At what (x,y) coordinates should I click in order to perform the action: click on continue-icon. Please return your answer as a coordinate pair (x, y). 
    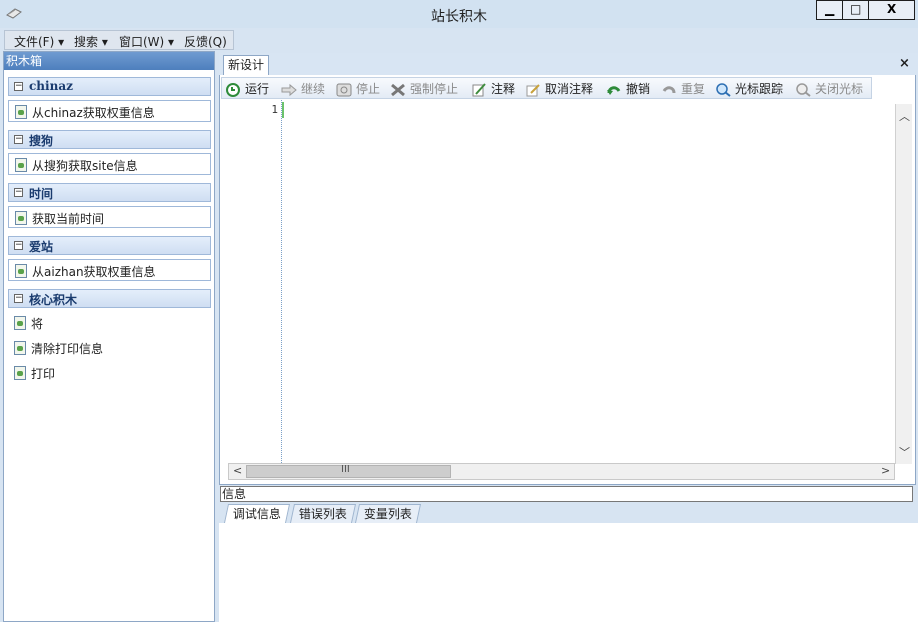
    Looking at the image, I should click on (289, 89).